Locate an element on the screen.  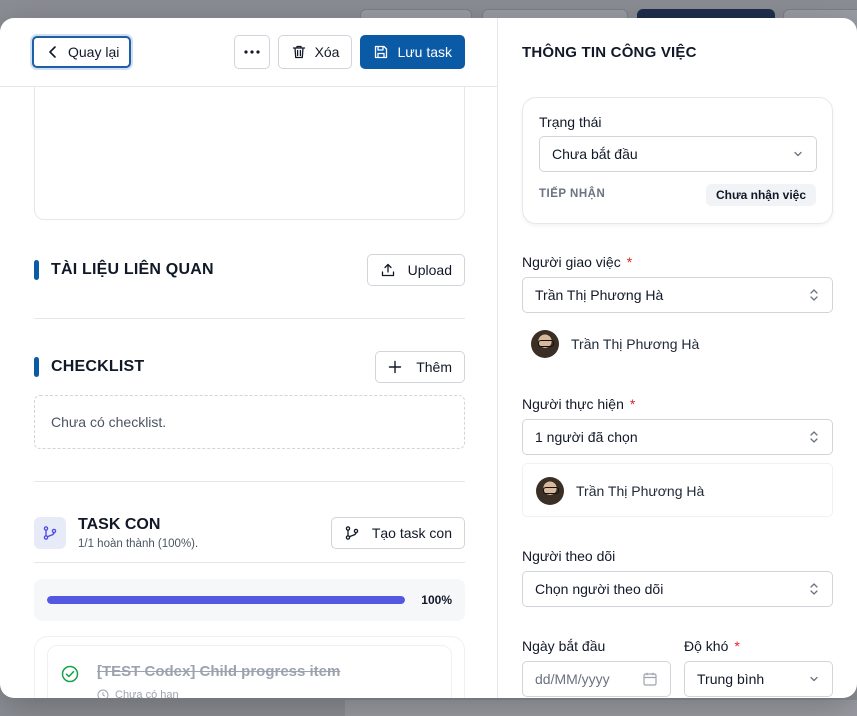
documents-section-header: TÀI LIỆU LIÊN QUAN Upload is located at coordinates (249, 270).